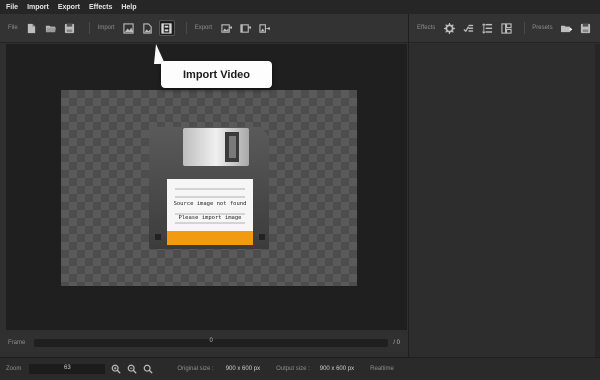 This screenshot has width=600, height=380. I want to click on import-video-tooltip: Import Video, so click(216, 74).